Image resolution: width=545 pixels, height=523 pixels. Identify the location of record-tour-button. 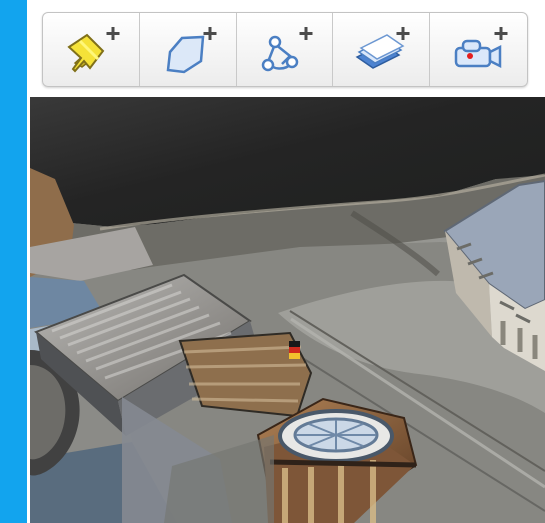
(478, 49).